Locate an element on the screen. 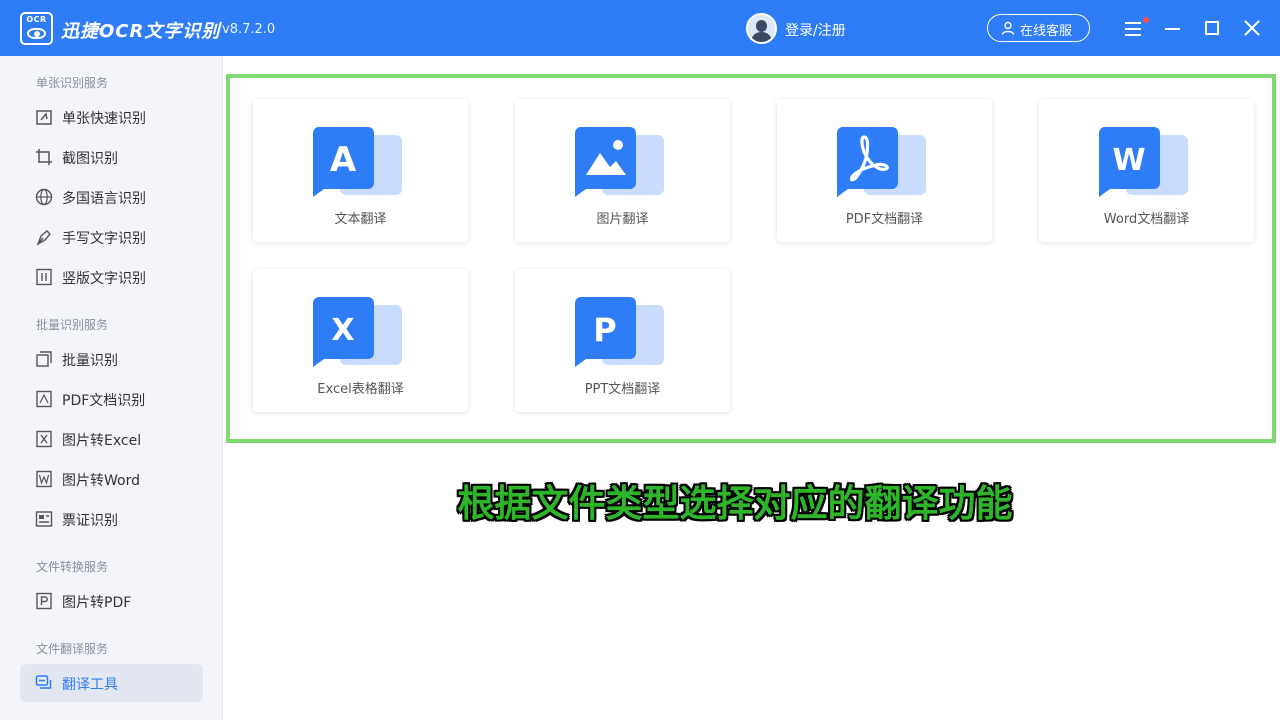 The width and height of the screenshot is (1280, 720). group-title-single: 单张识别服务 is located at coordinates (72, 83).